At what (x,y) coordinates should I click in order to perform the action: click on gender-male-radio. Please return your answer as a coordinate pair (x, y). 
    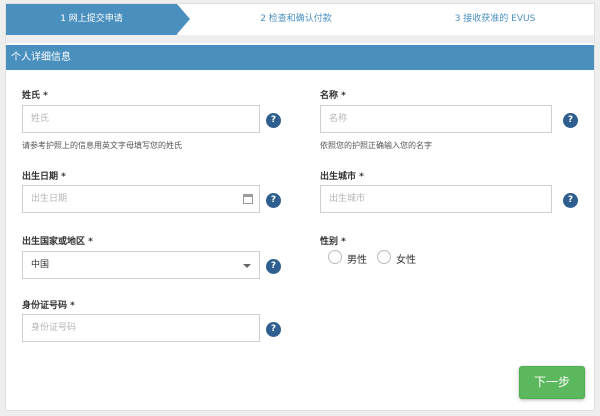
    Looking at the image, I should click on (335, 257).